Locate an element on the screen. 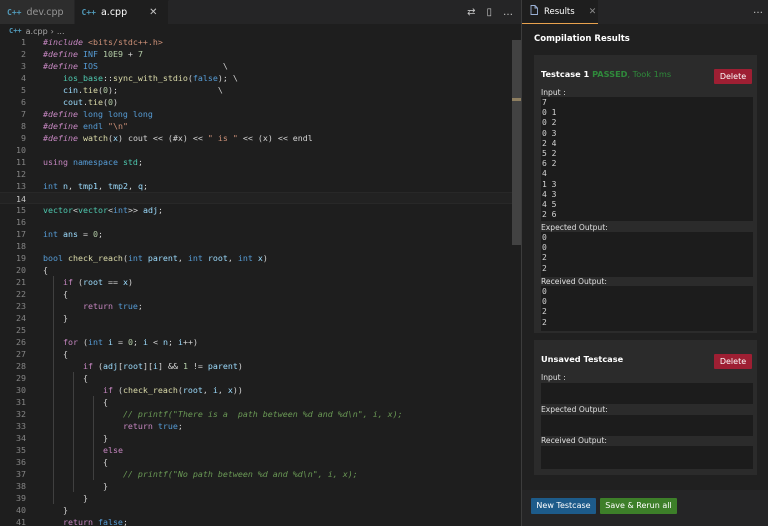 Image resolution: width=768 pixels, height=526 pixels. line-number: 38 is located at coordinates (21, 486).